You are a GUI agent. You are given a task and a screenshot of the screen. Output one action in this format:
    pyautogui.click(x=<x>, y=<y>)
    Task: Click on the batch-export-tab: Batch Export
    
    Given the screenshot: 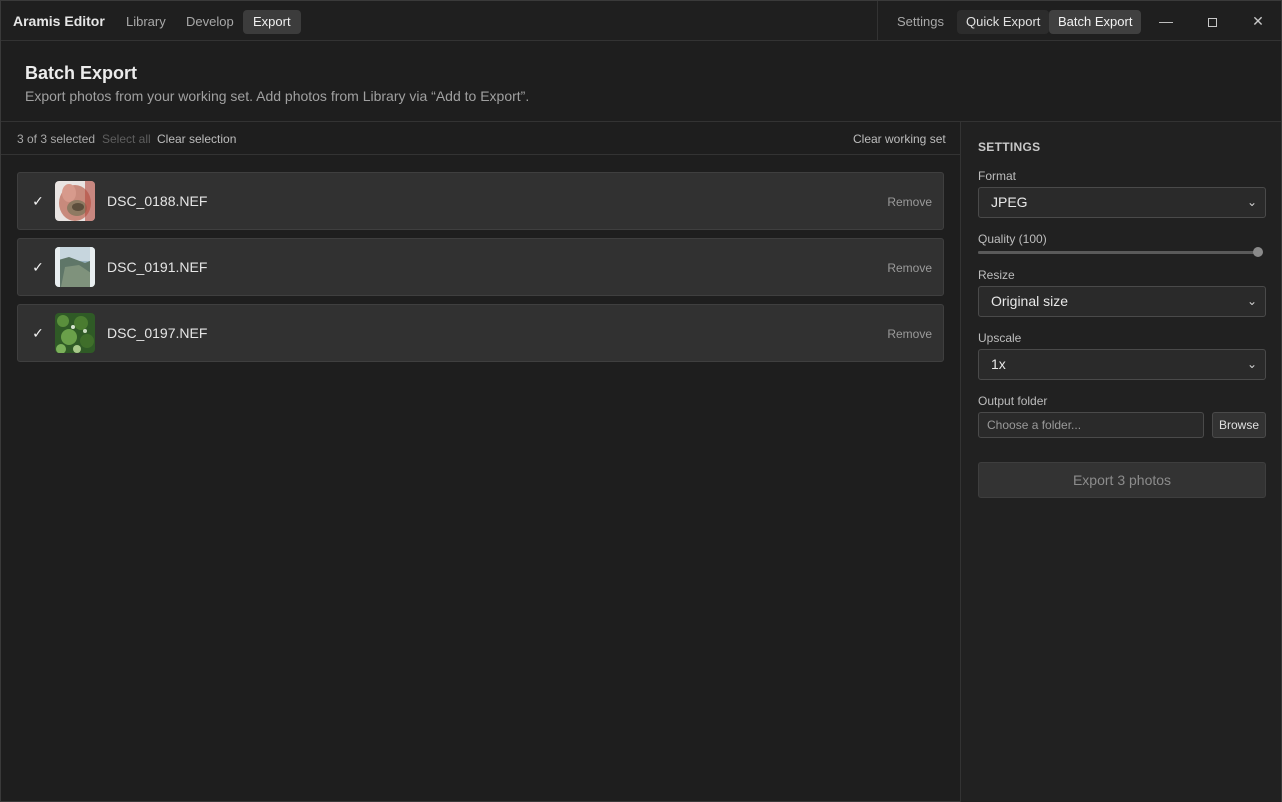 What is the action you would take?
    pyautogui.click(x=1095, y=22)
    